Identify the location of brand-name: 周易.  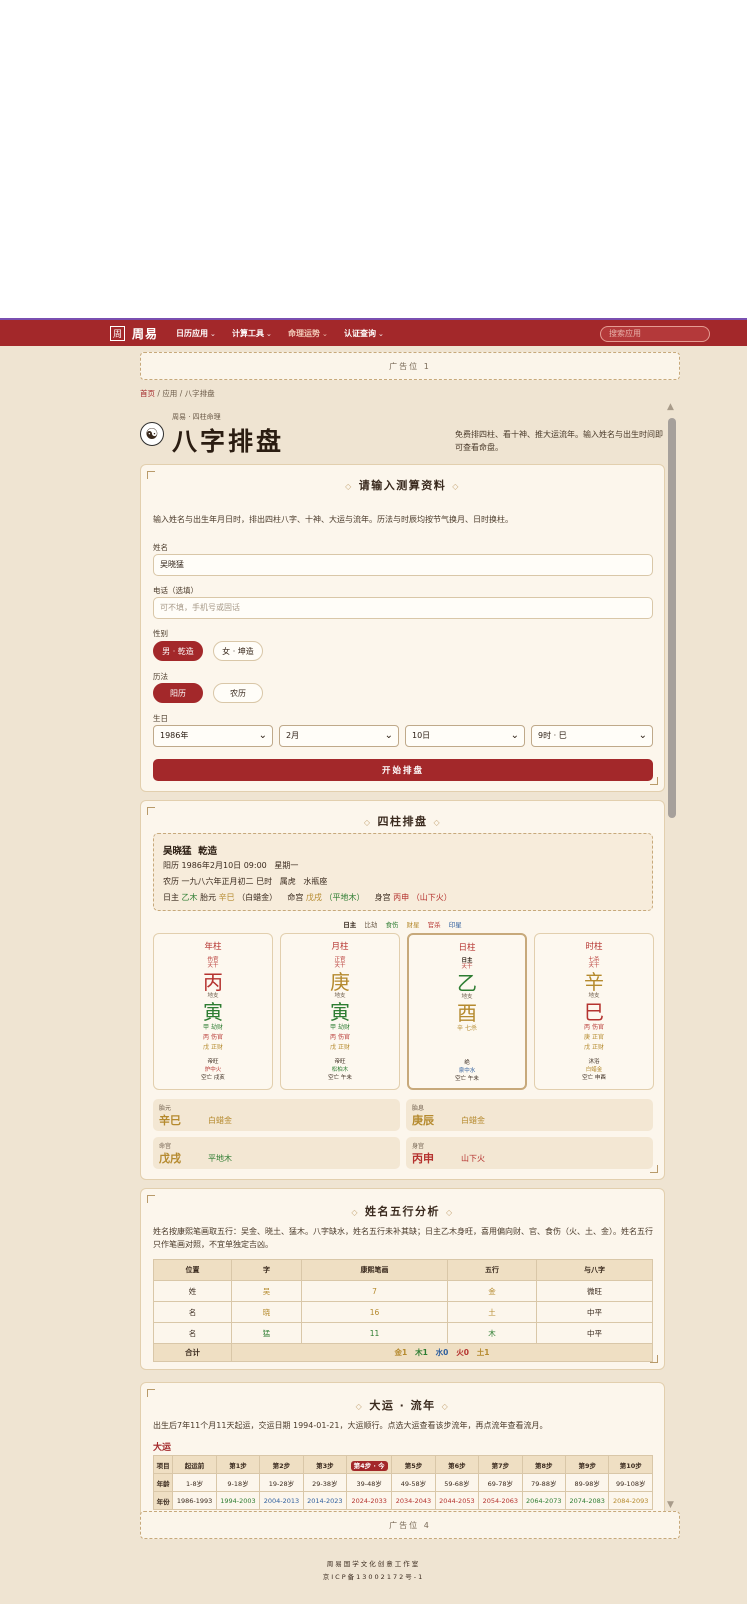
(145, 333).